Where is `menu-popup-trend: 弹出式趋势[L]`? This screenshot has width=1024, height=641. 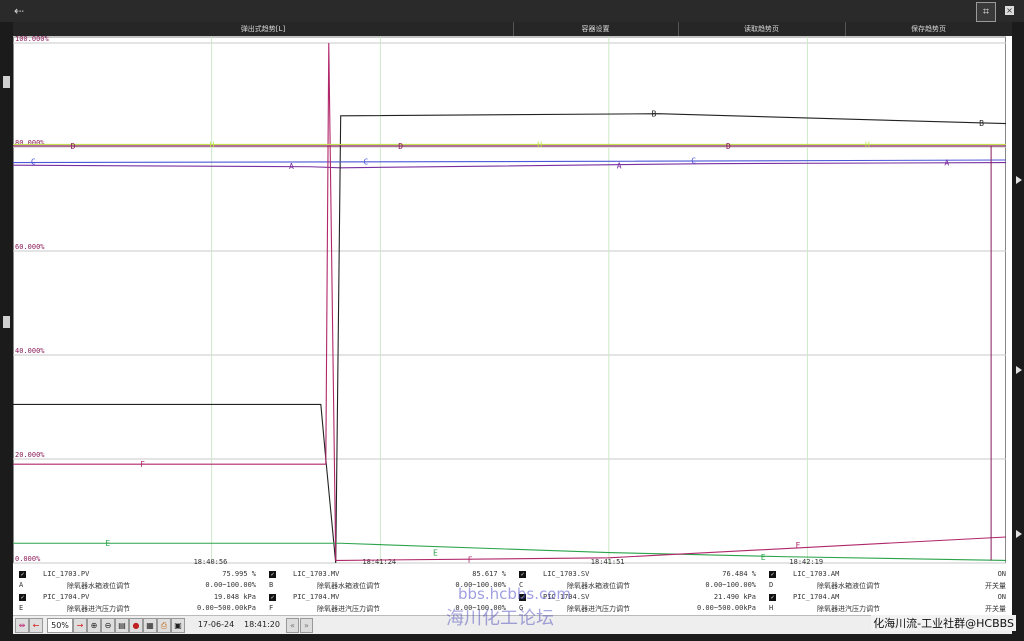 menu-popup-trend: 弹出式趋势[L] is located at coordinates (263, 29).